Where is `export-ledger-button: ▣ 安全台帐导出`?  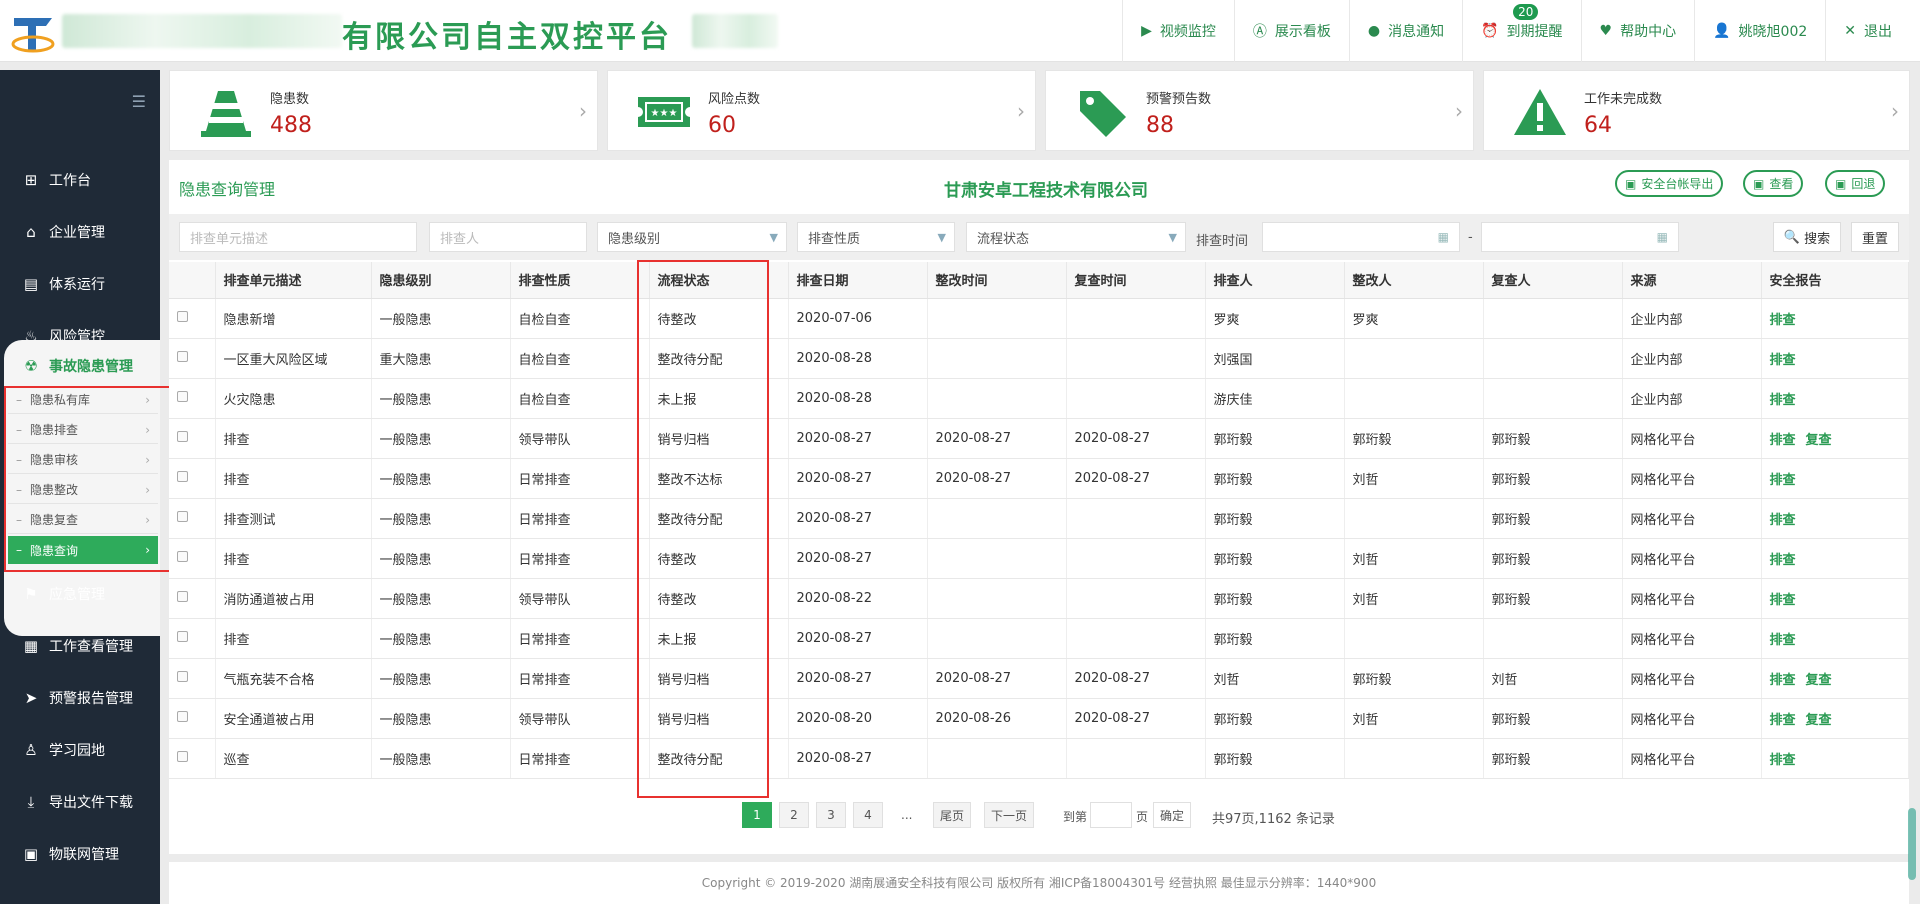
export-ledger-button: ▣ 安全台帐导出 is located at coordinates (1669, 183).